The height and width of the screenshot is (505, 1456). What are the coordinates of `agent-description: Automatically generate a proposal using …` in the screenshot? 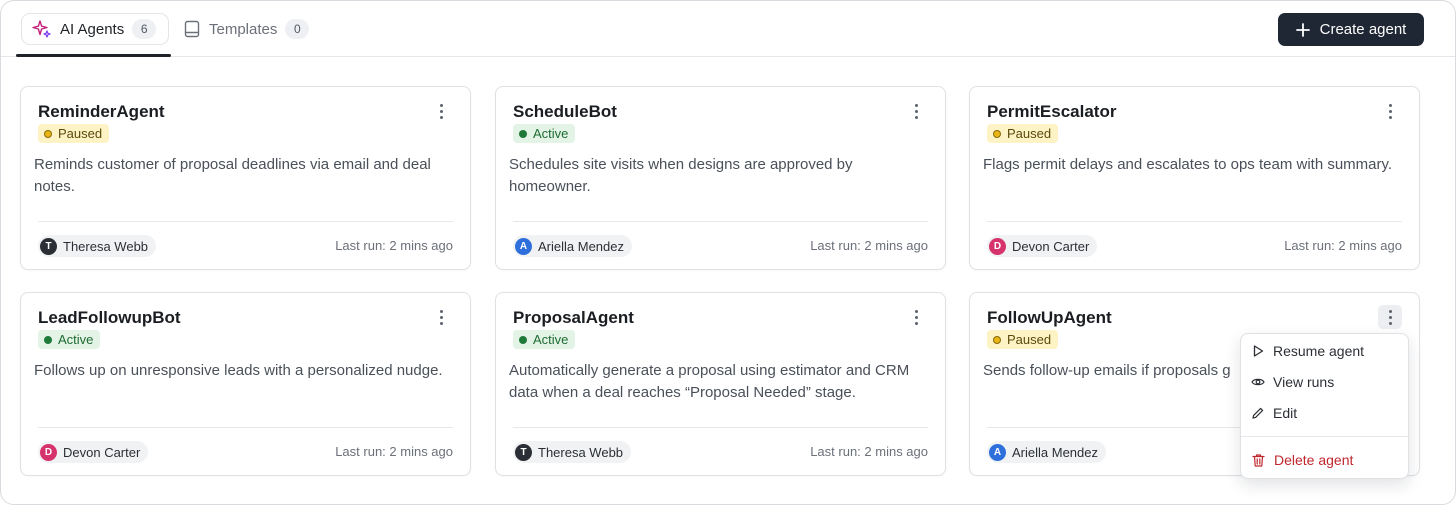 It's located at (709, 381).